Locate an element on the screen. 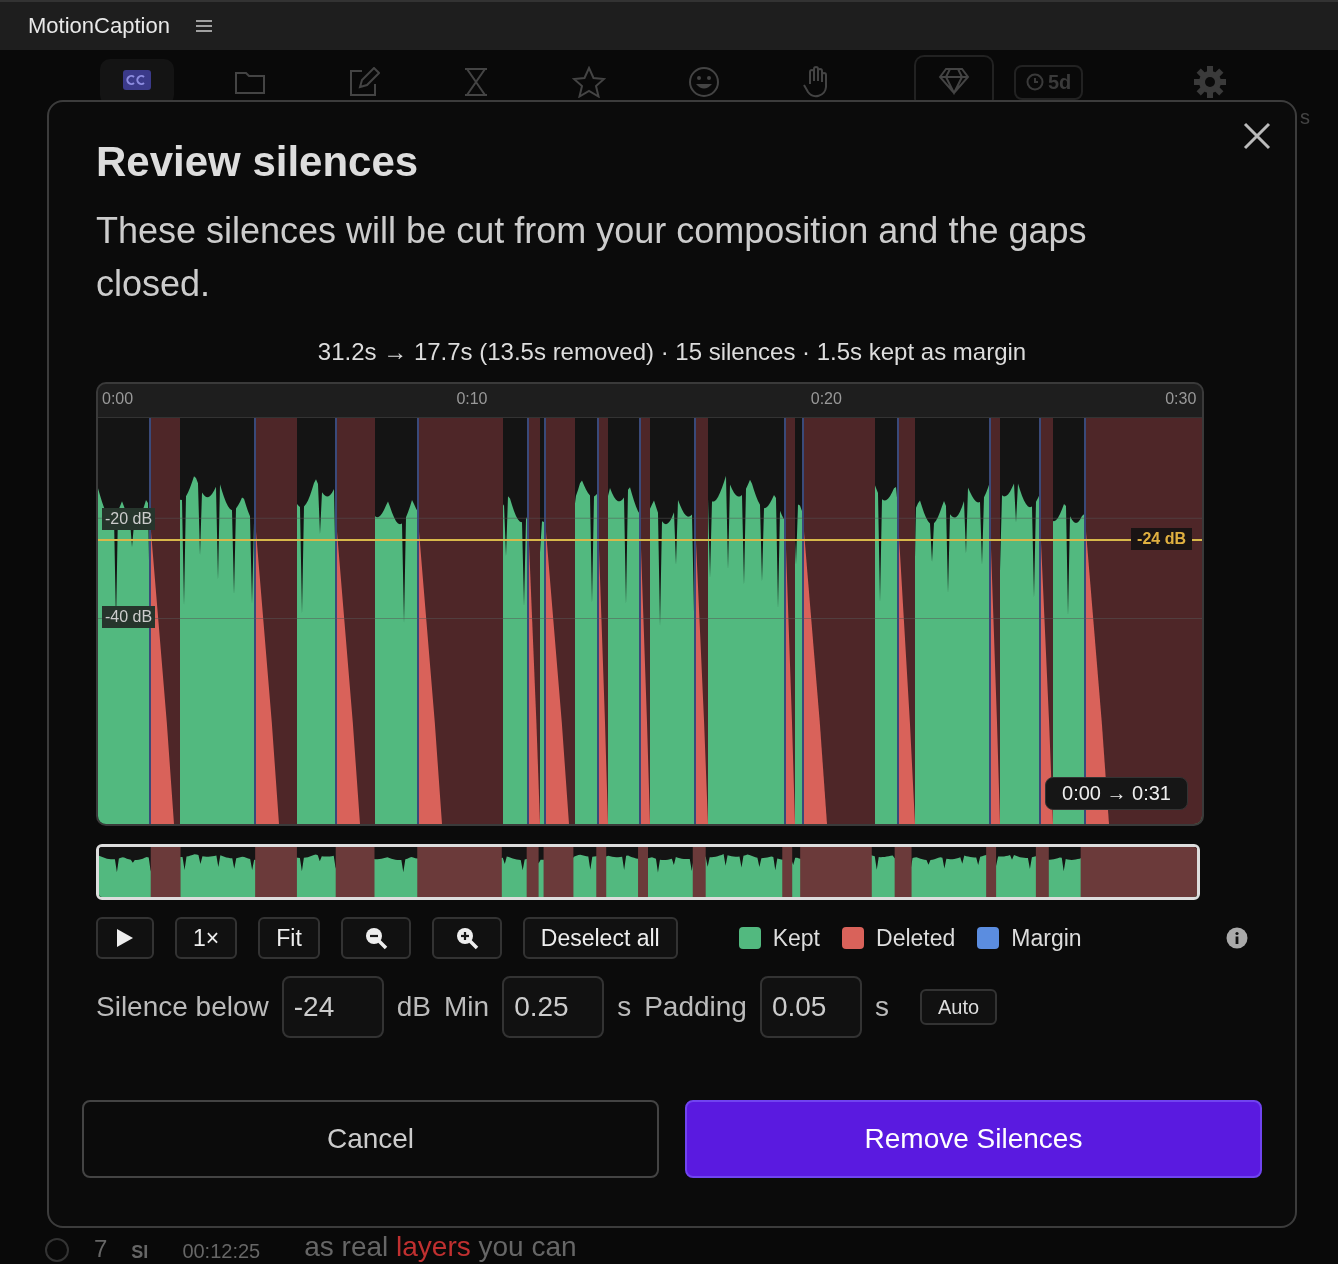 This screenshot has width=1338, height=1264. tick-label: 0:10 is located at coordinates (472, 399).